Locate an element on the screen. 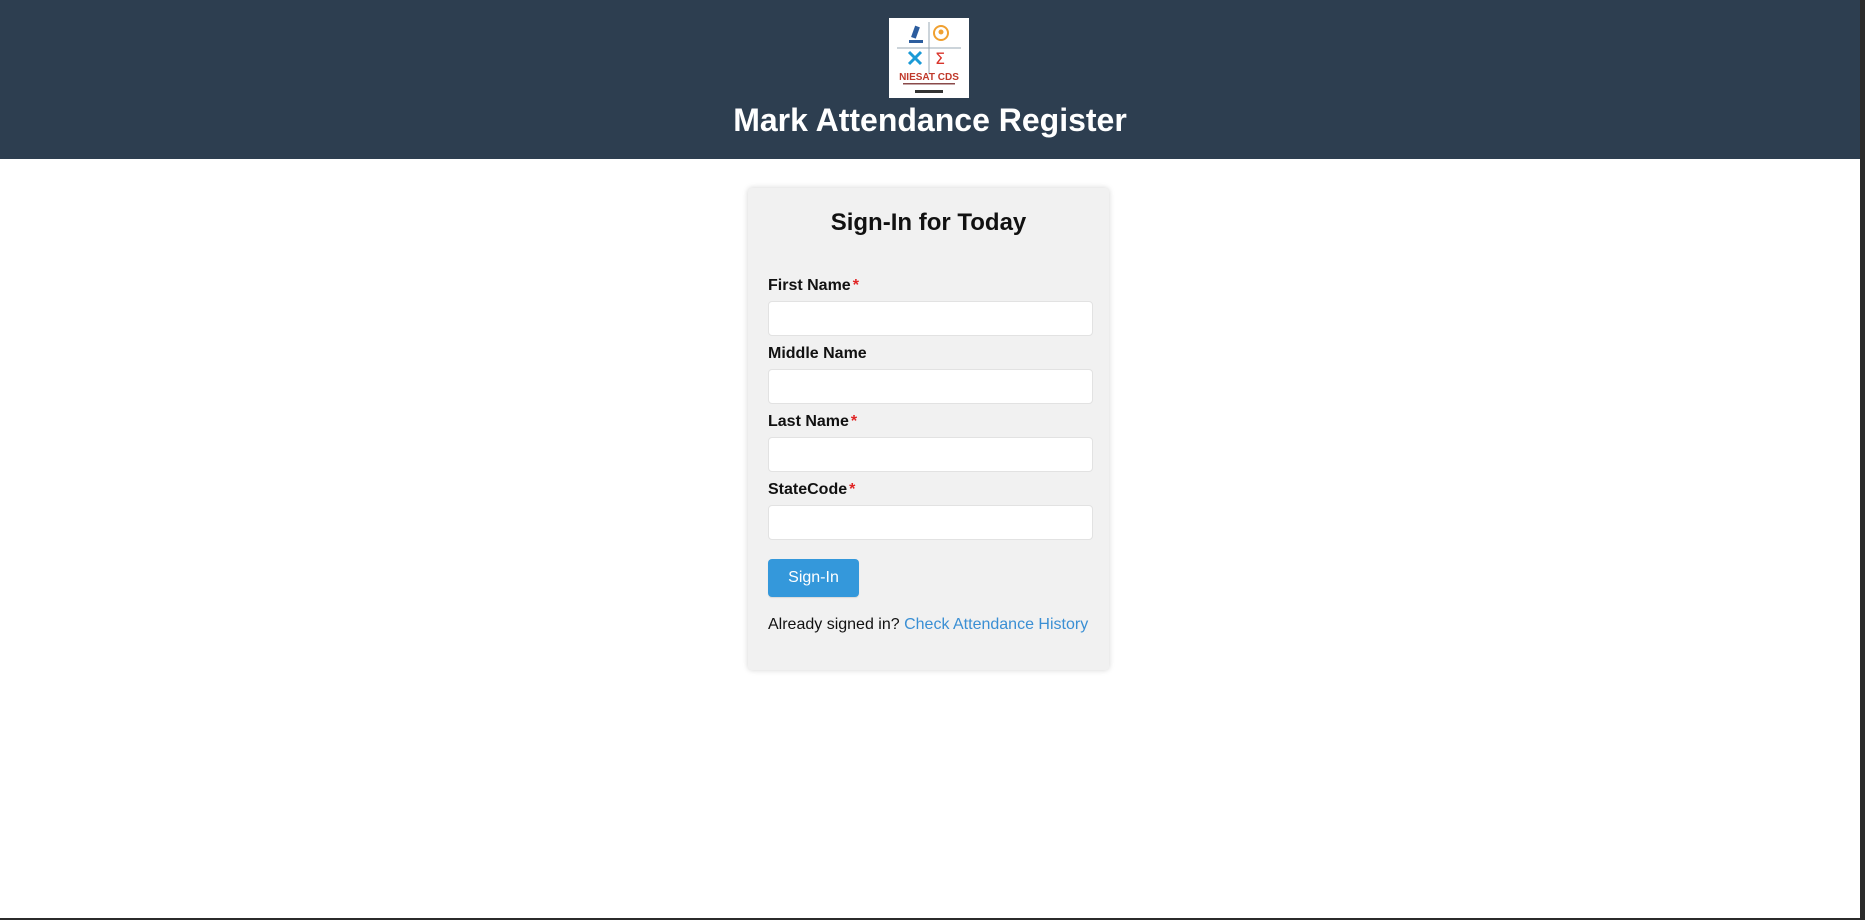 The width and height of the screenshot is (1865, 920). logo-graphic: Σ NIESAT CDS is located at coordinates (929, 57).